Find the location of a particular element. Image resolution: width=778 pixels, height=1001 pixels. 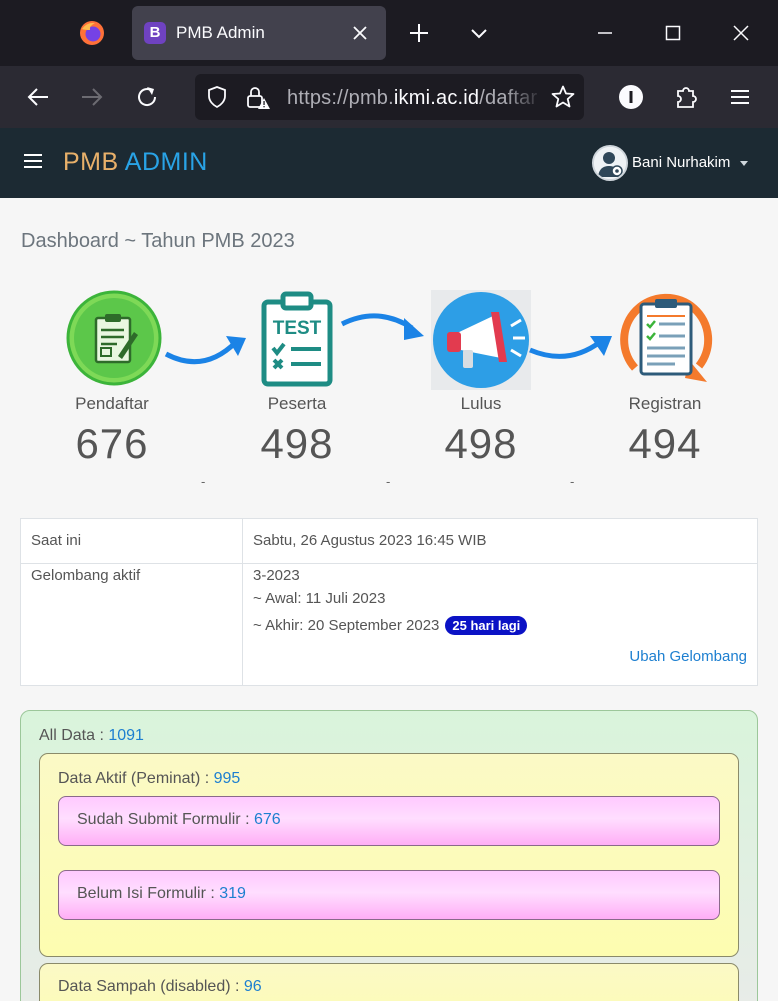

app-header: PMB ADMIN Bani Nurhakim is located at coordinates (389, 163).